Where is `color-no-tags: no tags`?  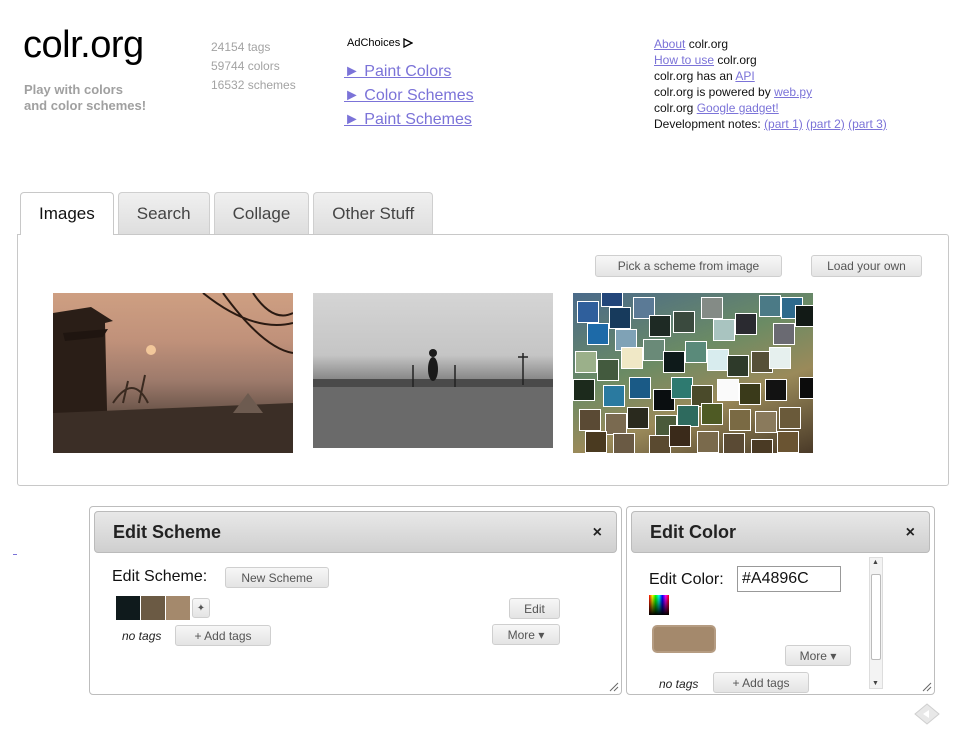 color-no-tags: no tags is located at coordinates (679, 684).